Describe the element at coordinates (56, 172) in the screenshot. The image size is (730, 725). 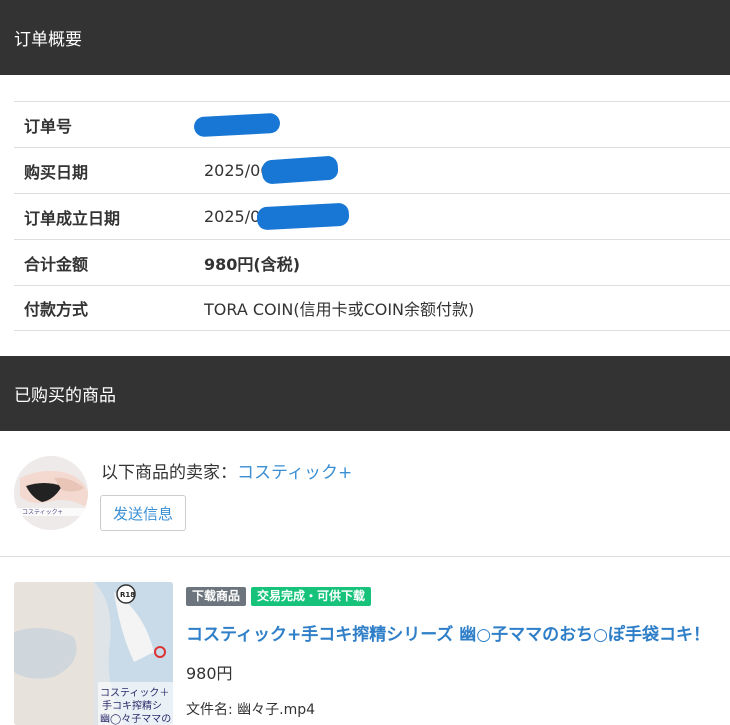
I see `purchase-date-label: 购买日期` at that location.